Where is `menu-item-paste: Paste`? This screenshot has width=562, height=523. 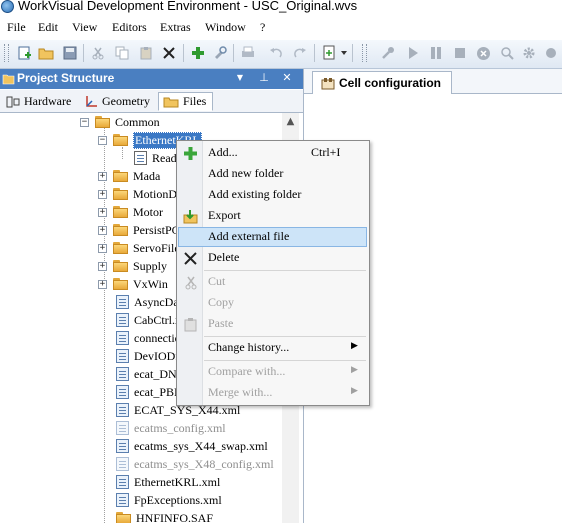
menu-item-paste: Paste is located at coordinates (272, 324).